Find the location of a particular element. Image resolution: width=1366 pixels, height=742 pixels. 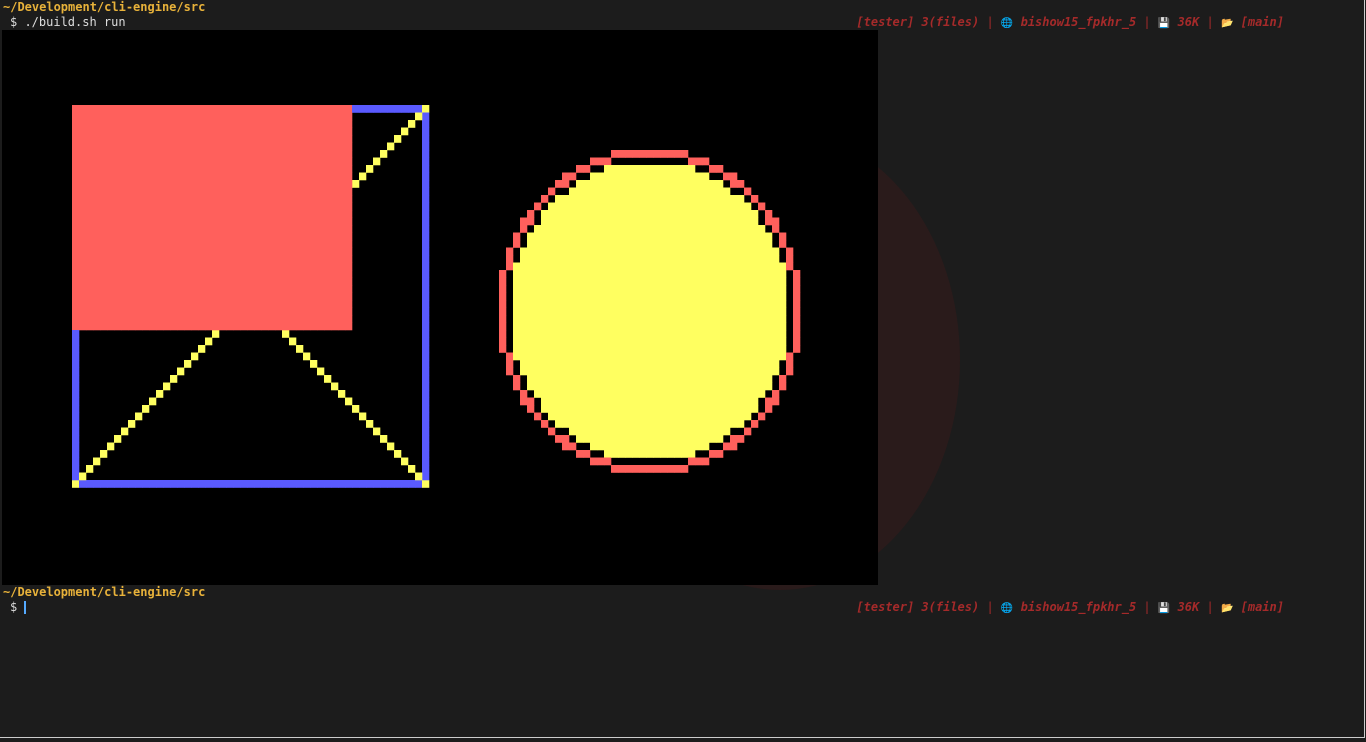

input-line: $ is located at coordinates (18, 607).